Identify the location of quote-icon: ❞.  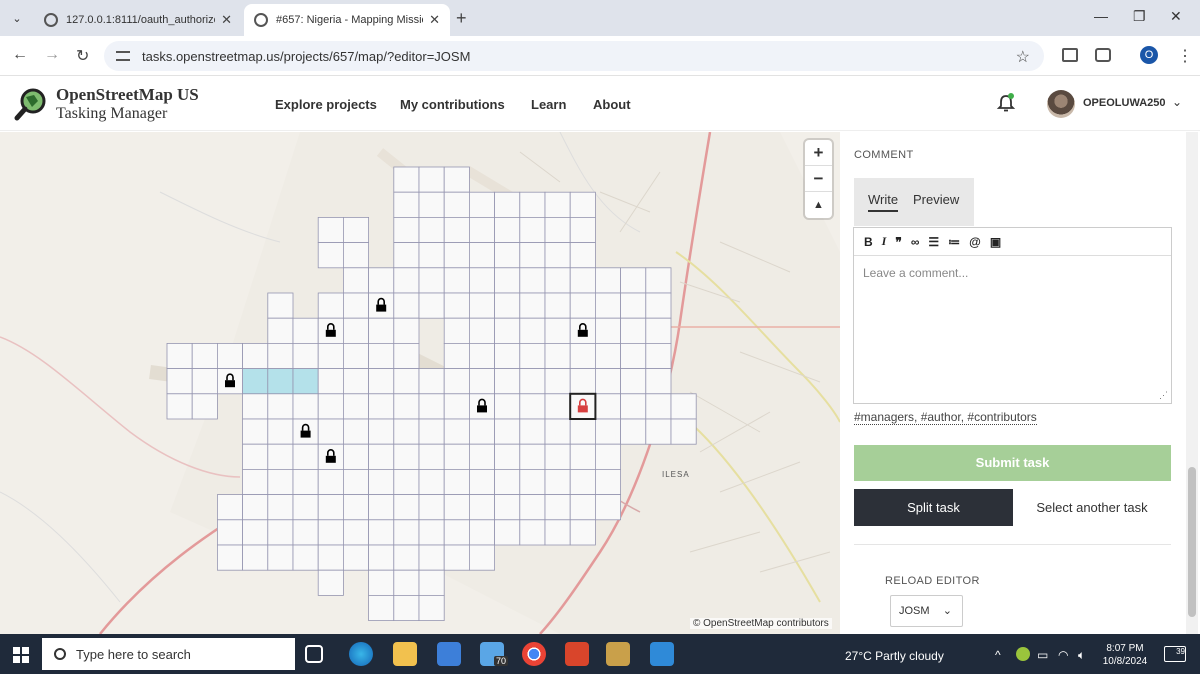
(898, 242).